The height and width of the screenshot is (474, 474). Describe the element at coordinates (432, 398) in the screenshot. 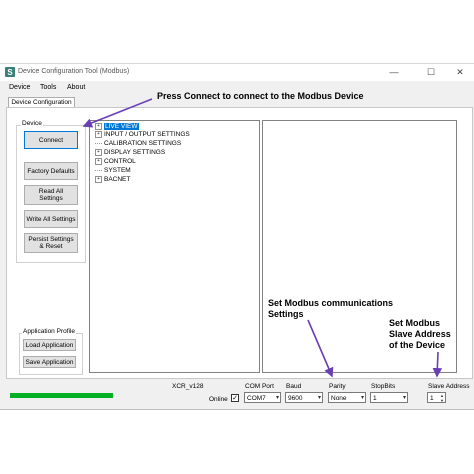

I see `slave-address-value: 1` at that location.